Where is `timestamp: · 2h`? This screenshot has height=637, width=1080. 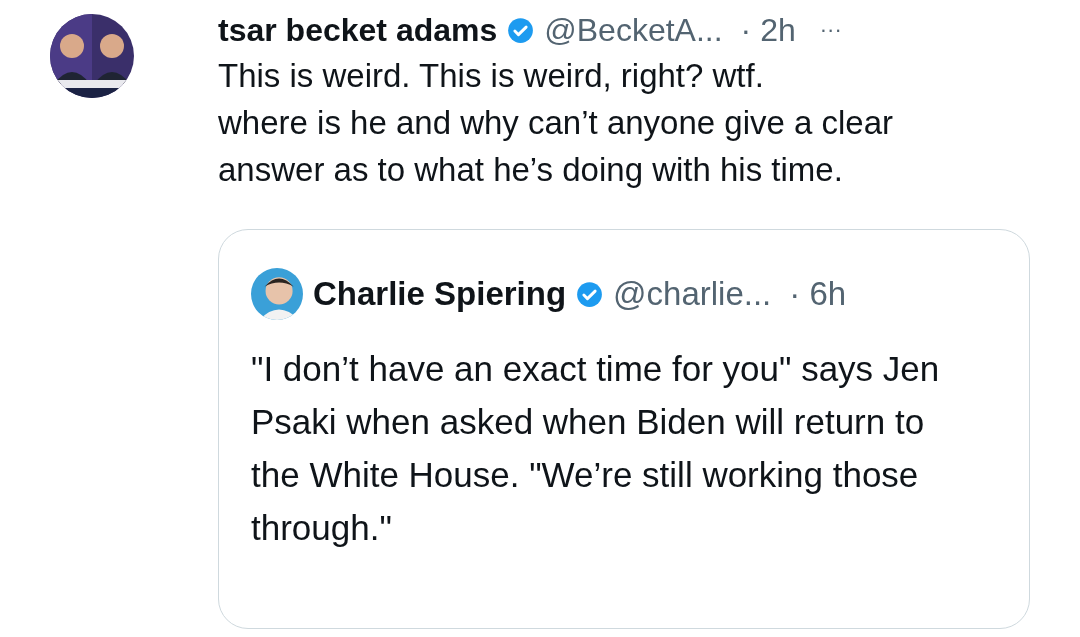
timestamp: · 2h is located at coordinates (768, 30).